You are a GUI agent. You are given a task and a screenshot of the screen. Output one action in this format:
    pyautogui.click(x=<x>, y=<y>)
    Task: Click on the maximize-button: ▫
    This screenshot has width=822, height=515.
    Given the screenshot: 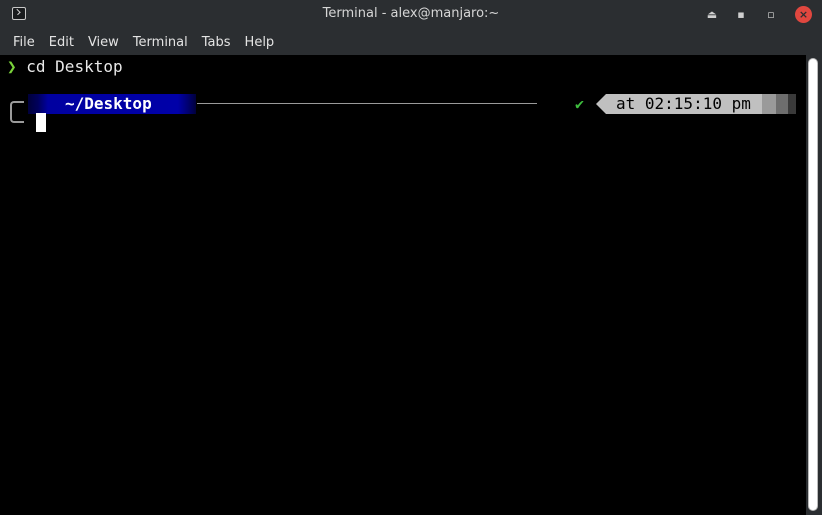 What is the action you would take?
    pyautogui.click(x=771, y=15)
    